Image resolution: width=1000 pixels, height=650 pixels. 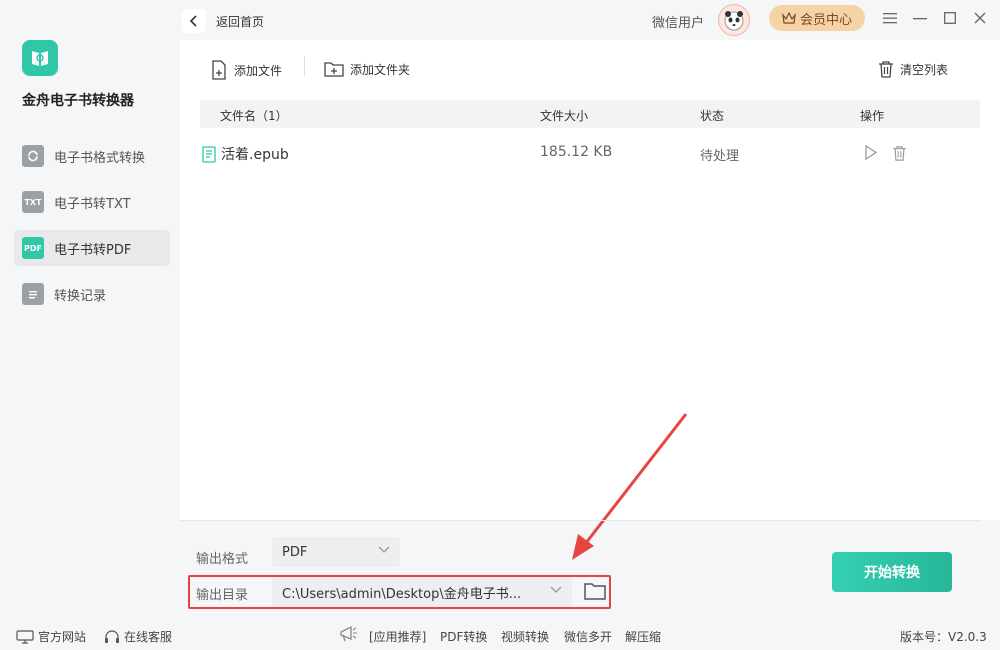 What do you see at coordinates (33, 248) in the screenshot?
I see `pdf-icon: PDF` at bounding box center [33, 248].